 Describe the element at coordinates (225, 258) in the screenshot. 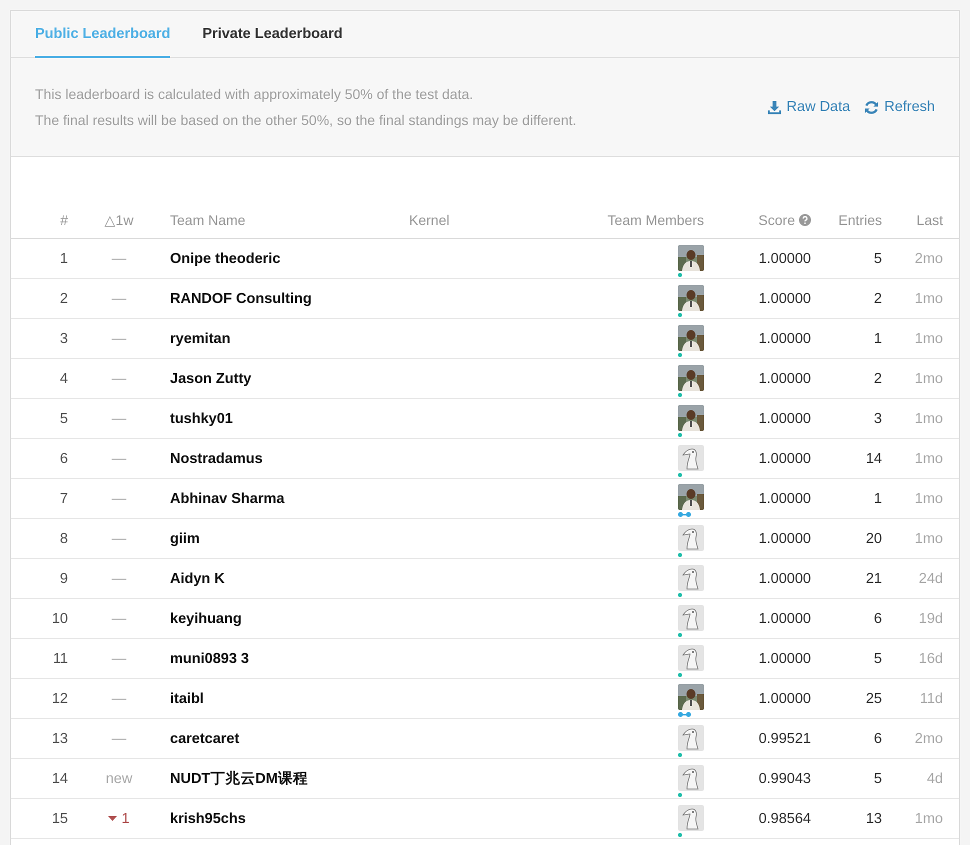

I see `team-name: Onipe theoderic` at that location.